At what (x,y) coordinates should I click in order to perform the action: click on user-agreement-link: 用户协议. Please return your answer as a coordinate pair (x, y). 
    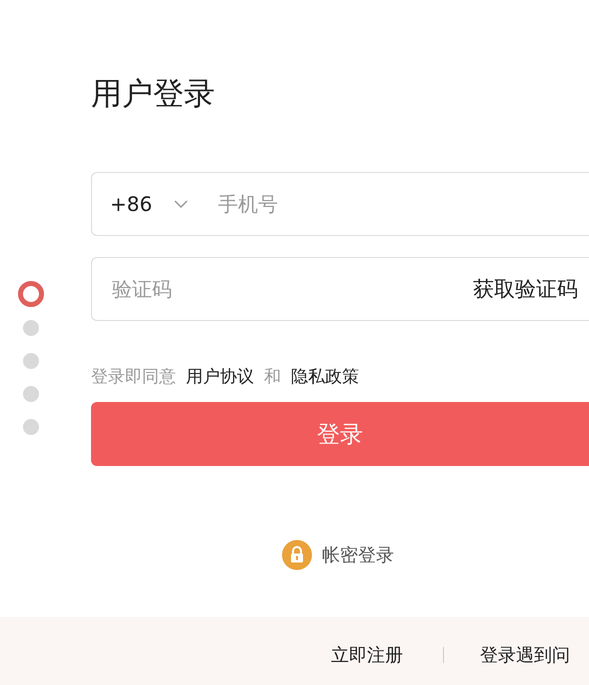
    Looking at the image, I should click on (220, 376).